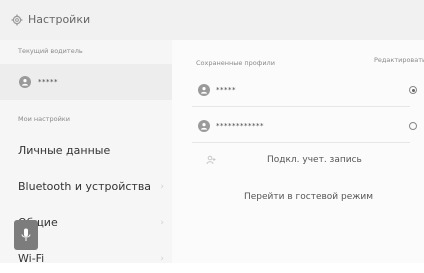 The height and width of the screenshot is (273, 424). Describe the element at coordinates (240, 126) in the screenshot. I see `profile-name: ************` at that location.